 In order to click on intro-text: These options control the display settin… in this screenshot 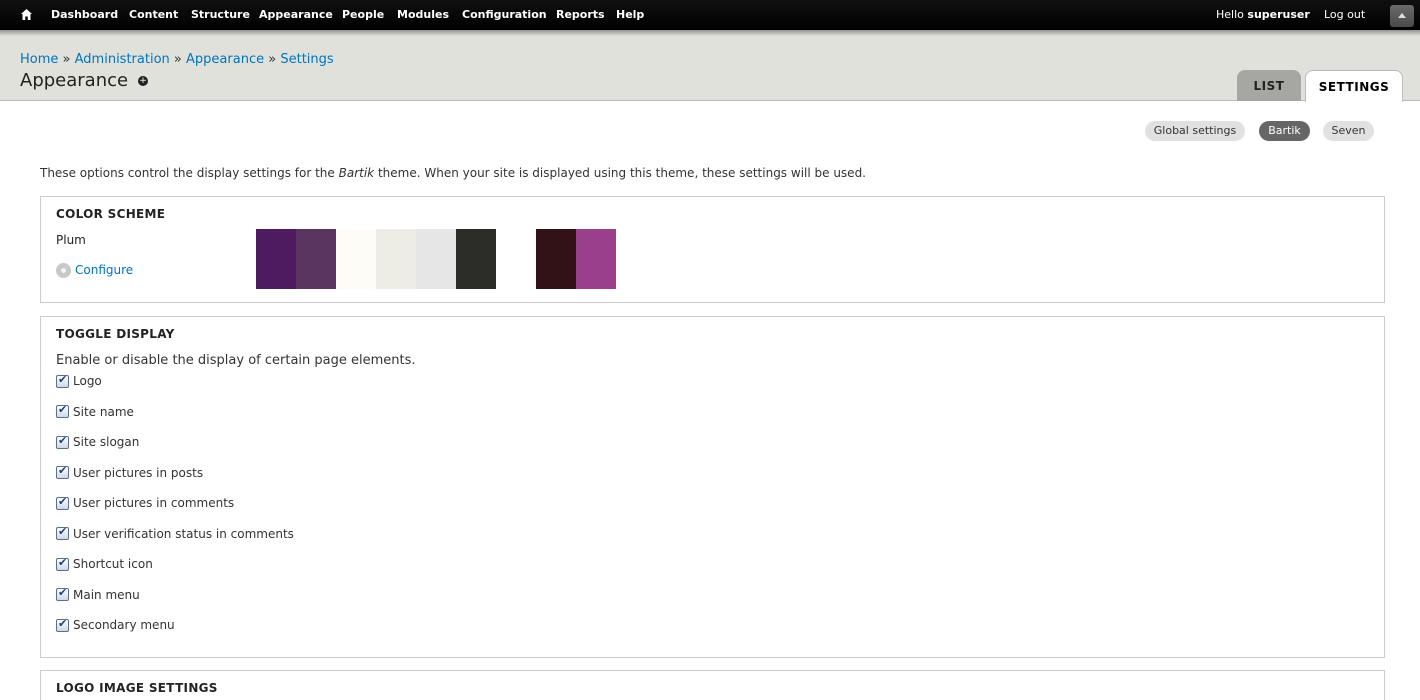, I will do `click(453, 173)`.